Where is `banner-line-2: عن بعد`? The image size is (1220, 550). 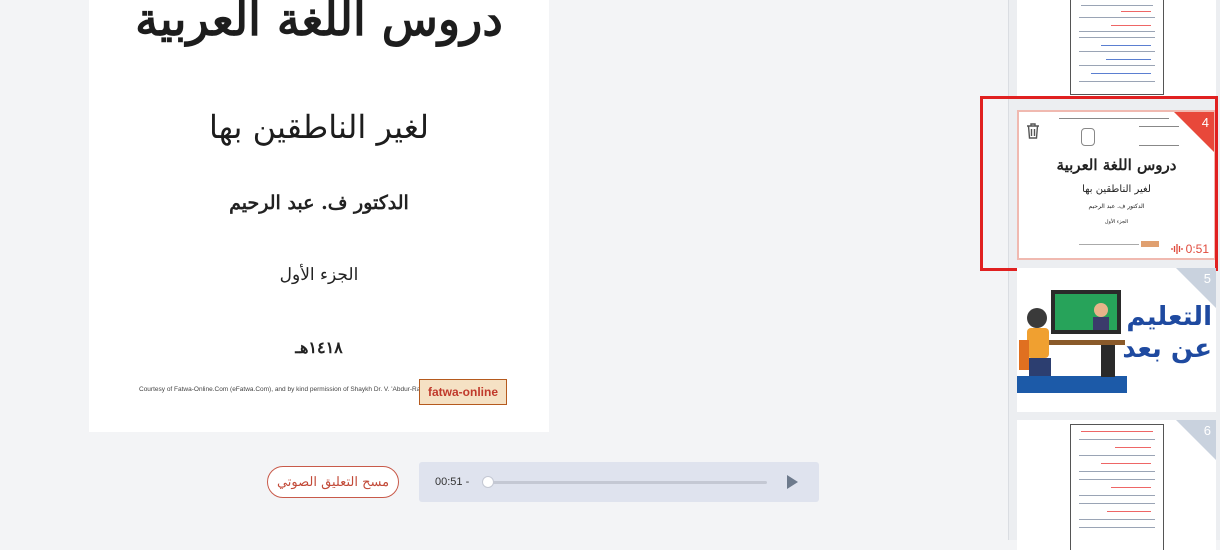 banner-line-2: عن بعد is located at coordinates (1167, 349).